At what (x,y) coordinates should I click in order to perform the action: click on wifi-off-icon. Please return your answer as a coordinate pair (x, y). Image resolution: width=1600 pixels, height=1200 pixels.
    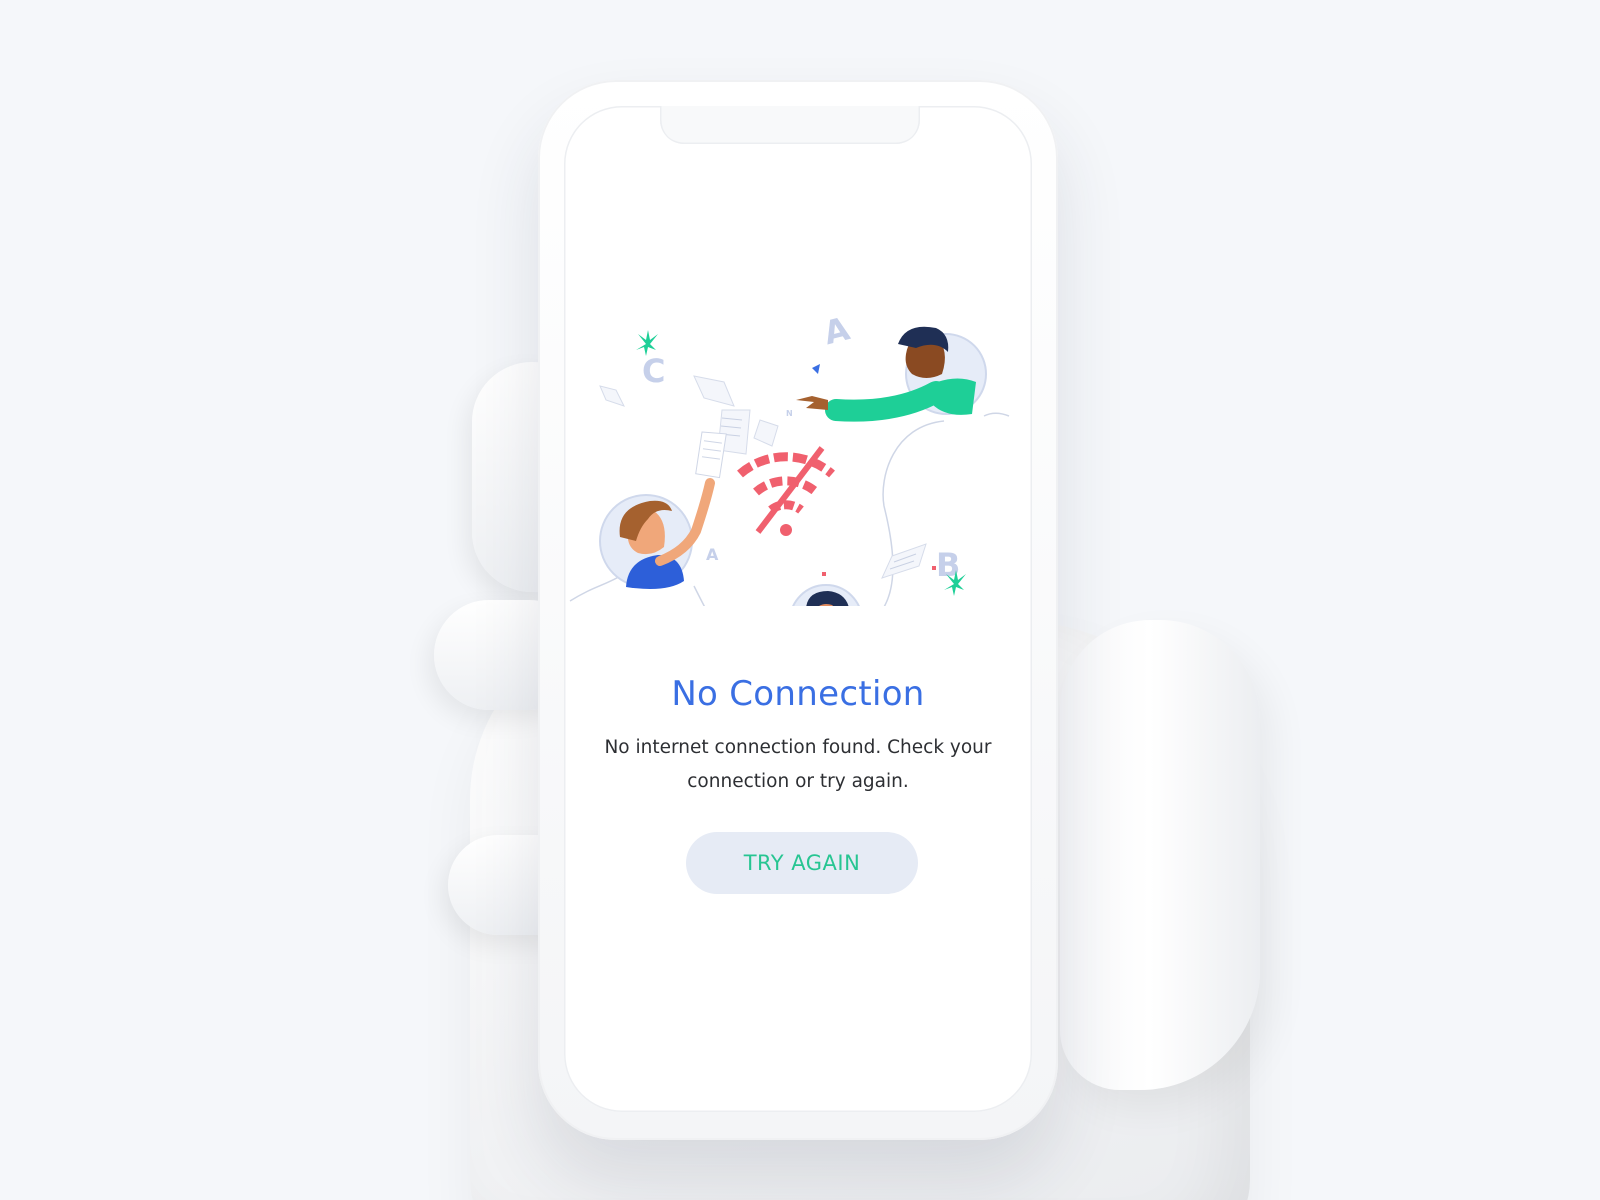
    Looking at the image, I should click on (786, 490).